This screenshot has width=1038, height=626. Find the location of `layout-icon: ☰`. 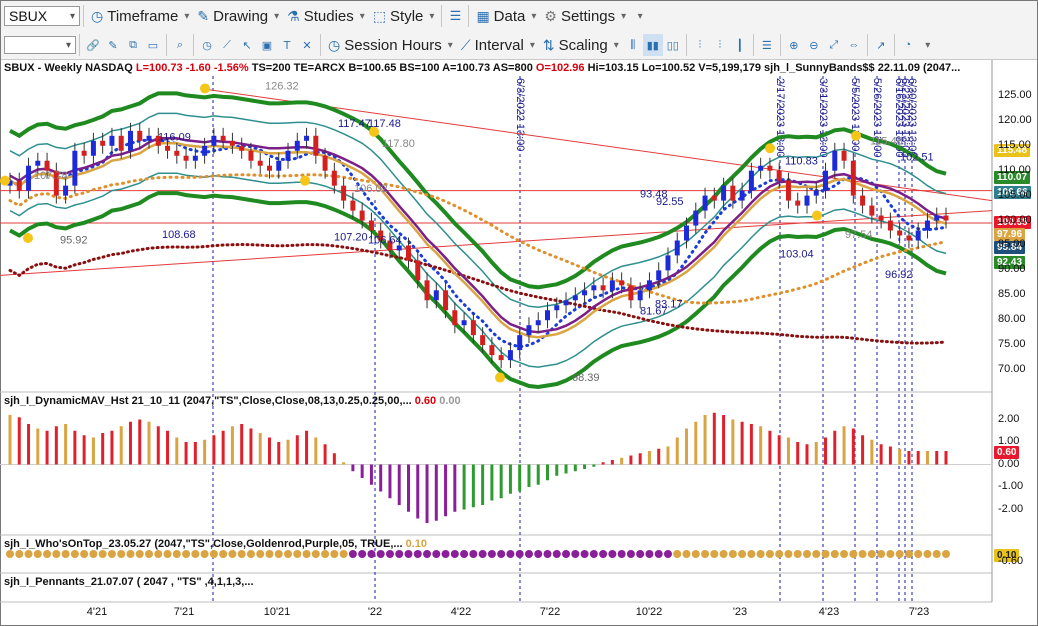

layout-icon: ☰ is located at coordinates (455, 16).